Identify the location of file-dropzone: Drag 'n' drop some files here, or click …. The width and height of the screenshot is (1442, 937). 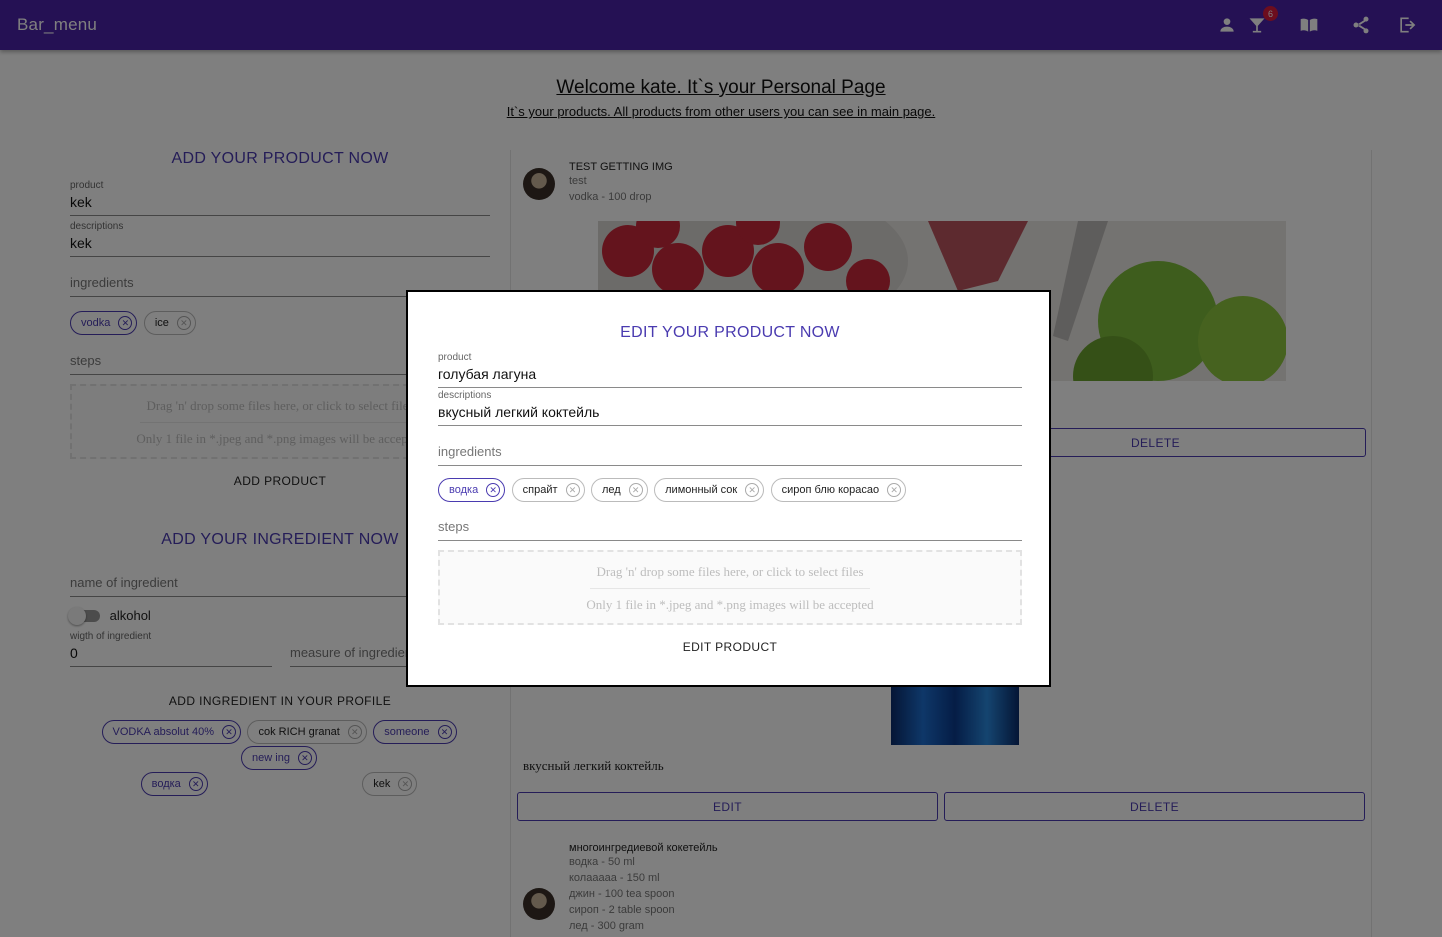
(730, 587).